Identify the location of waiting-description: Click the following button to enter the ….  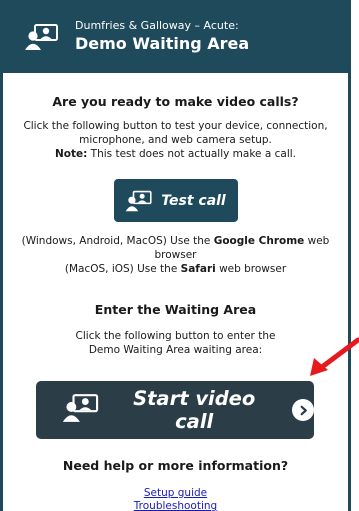
(175, 343).